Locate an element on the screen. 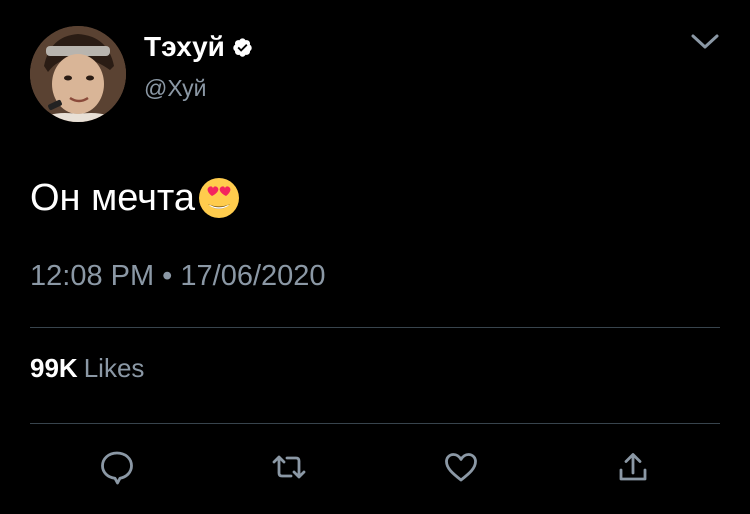  likes-stat: 99K Likes is located at coordinates (87, 368).